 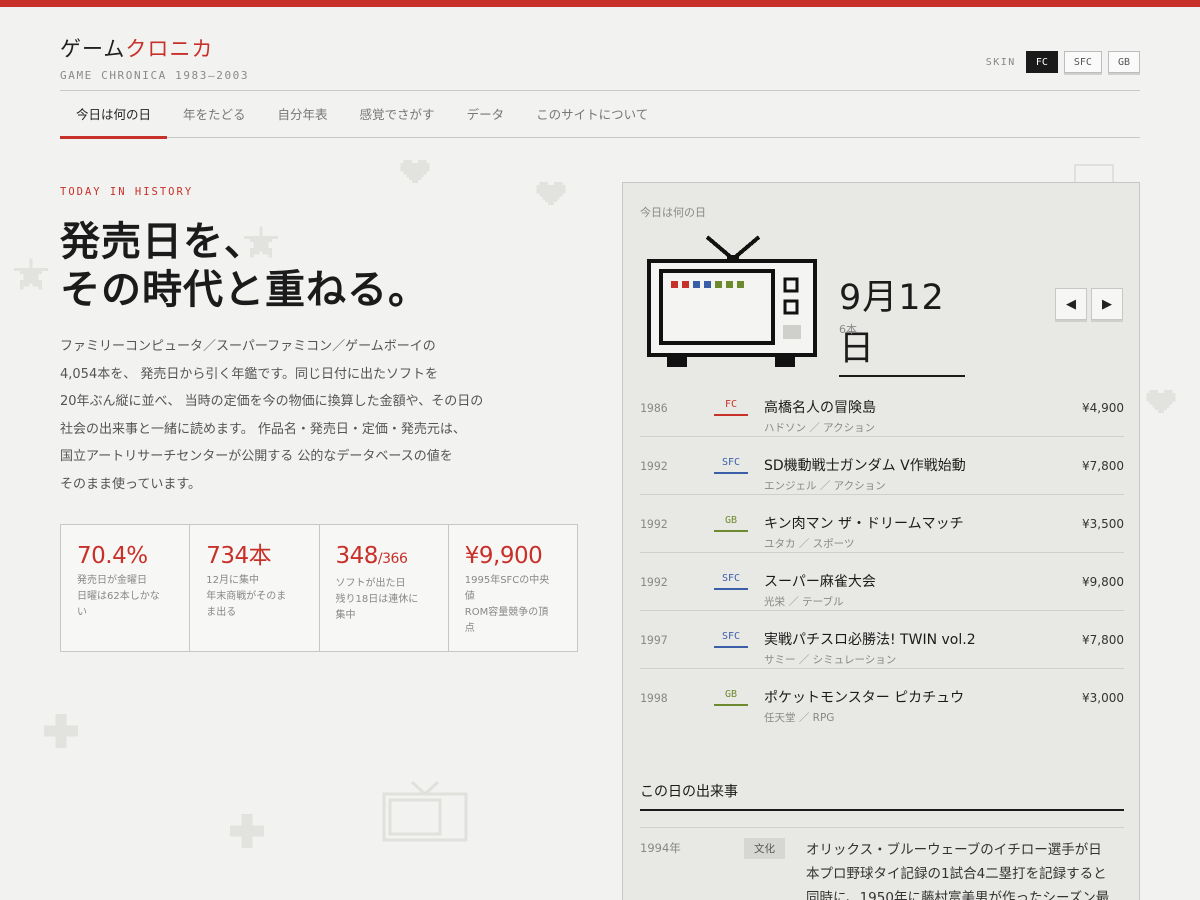 What do you see at coordinates (1103, 524) in the screenshot?
I see `release-price: ¥3,500` at bounding box center [1103, 524].